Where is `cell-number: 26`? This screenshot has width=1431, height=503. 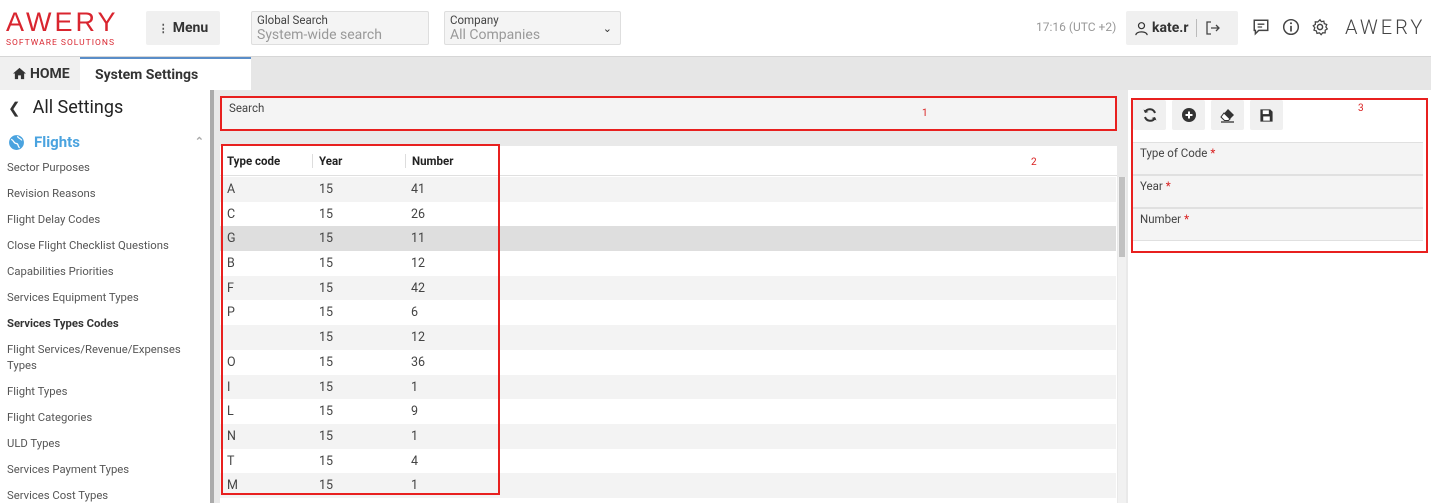 cell-number: 26 is located at coordinates (418, 214).